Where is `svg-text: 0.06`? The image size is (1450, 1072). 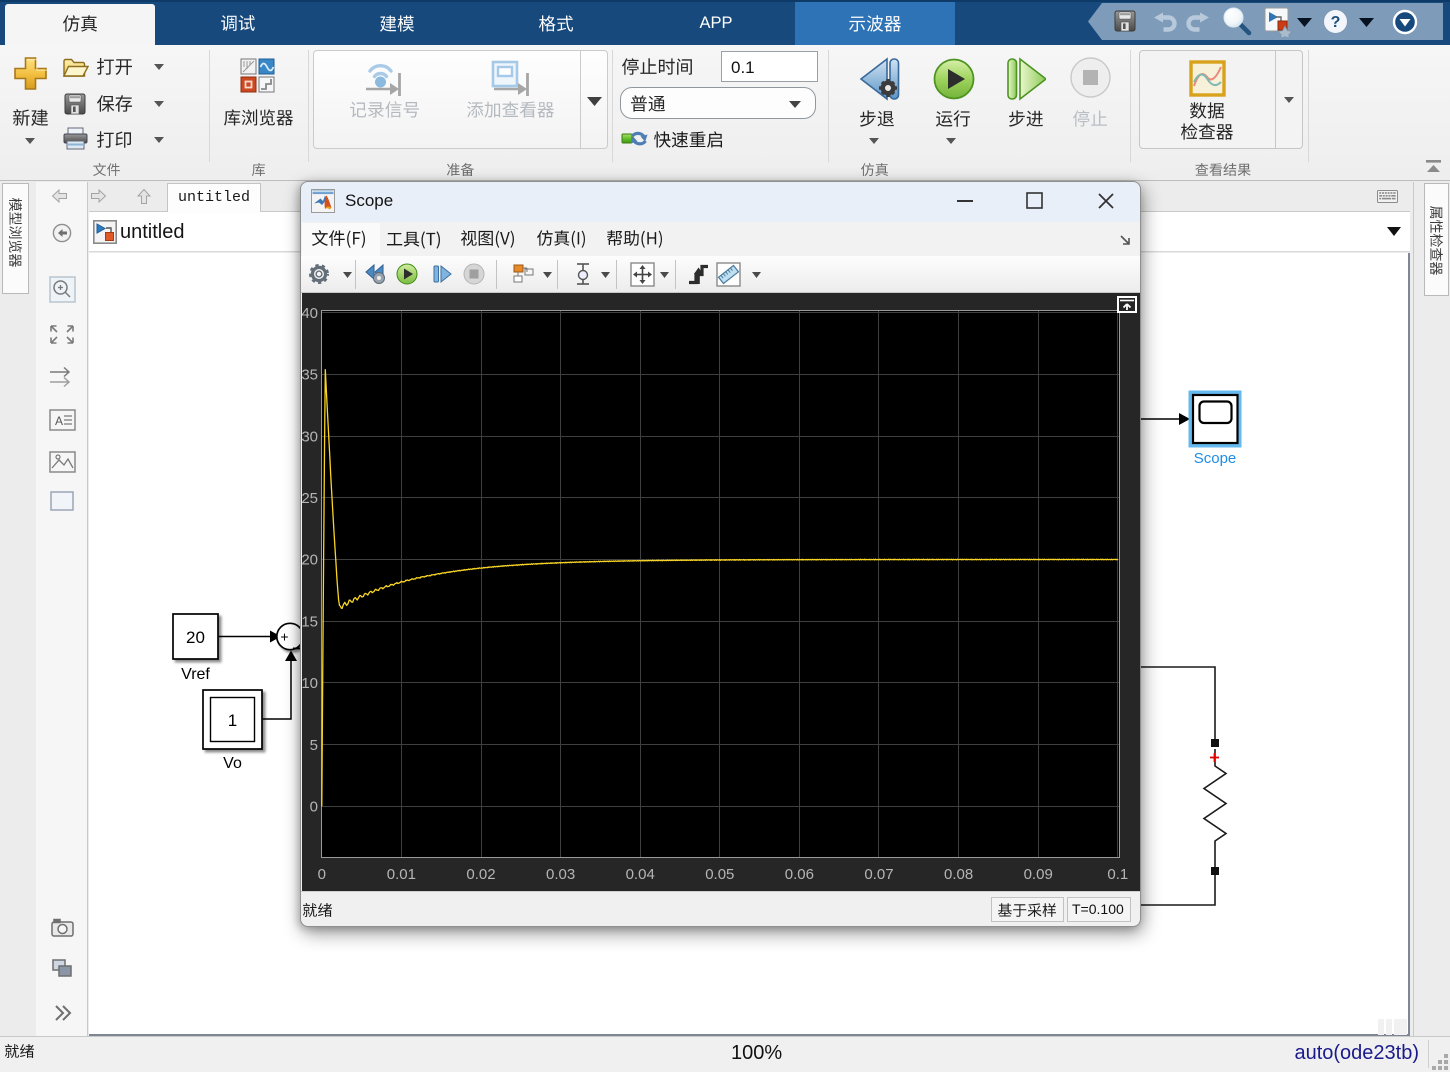 svg-text: 0.06 is located at coordinates (799, 874).